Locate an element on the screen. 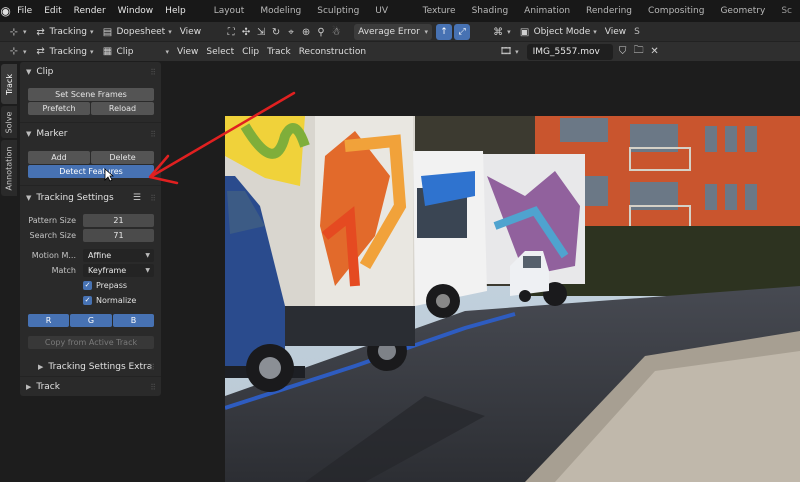 The image size is (800, 482). tab-solve: Solve is located at coordinates (9, 122).